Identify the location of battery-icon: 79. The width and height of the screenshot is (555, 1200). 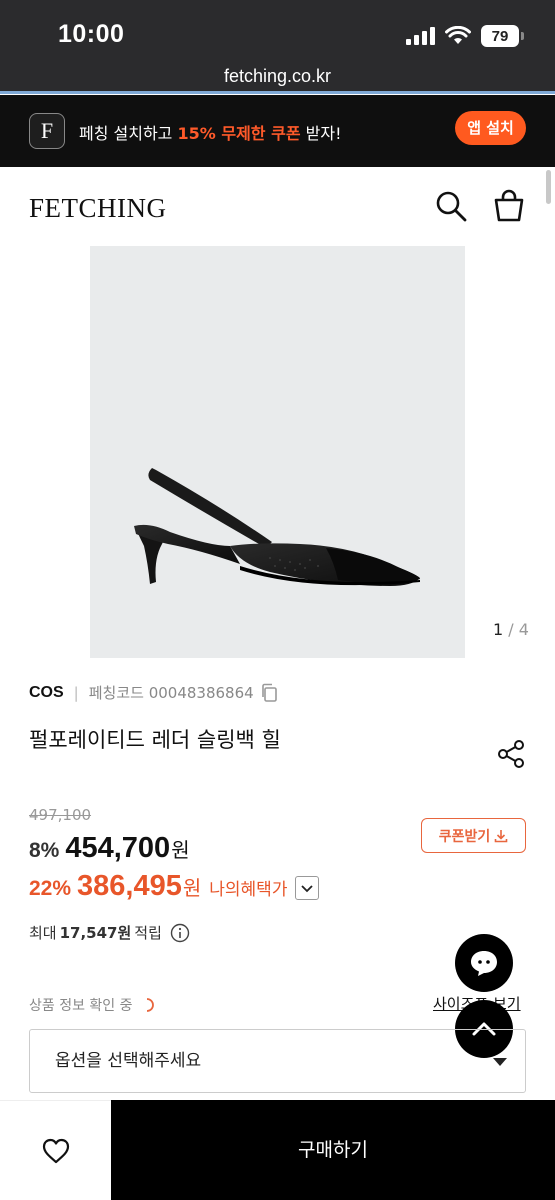
(502, 36).